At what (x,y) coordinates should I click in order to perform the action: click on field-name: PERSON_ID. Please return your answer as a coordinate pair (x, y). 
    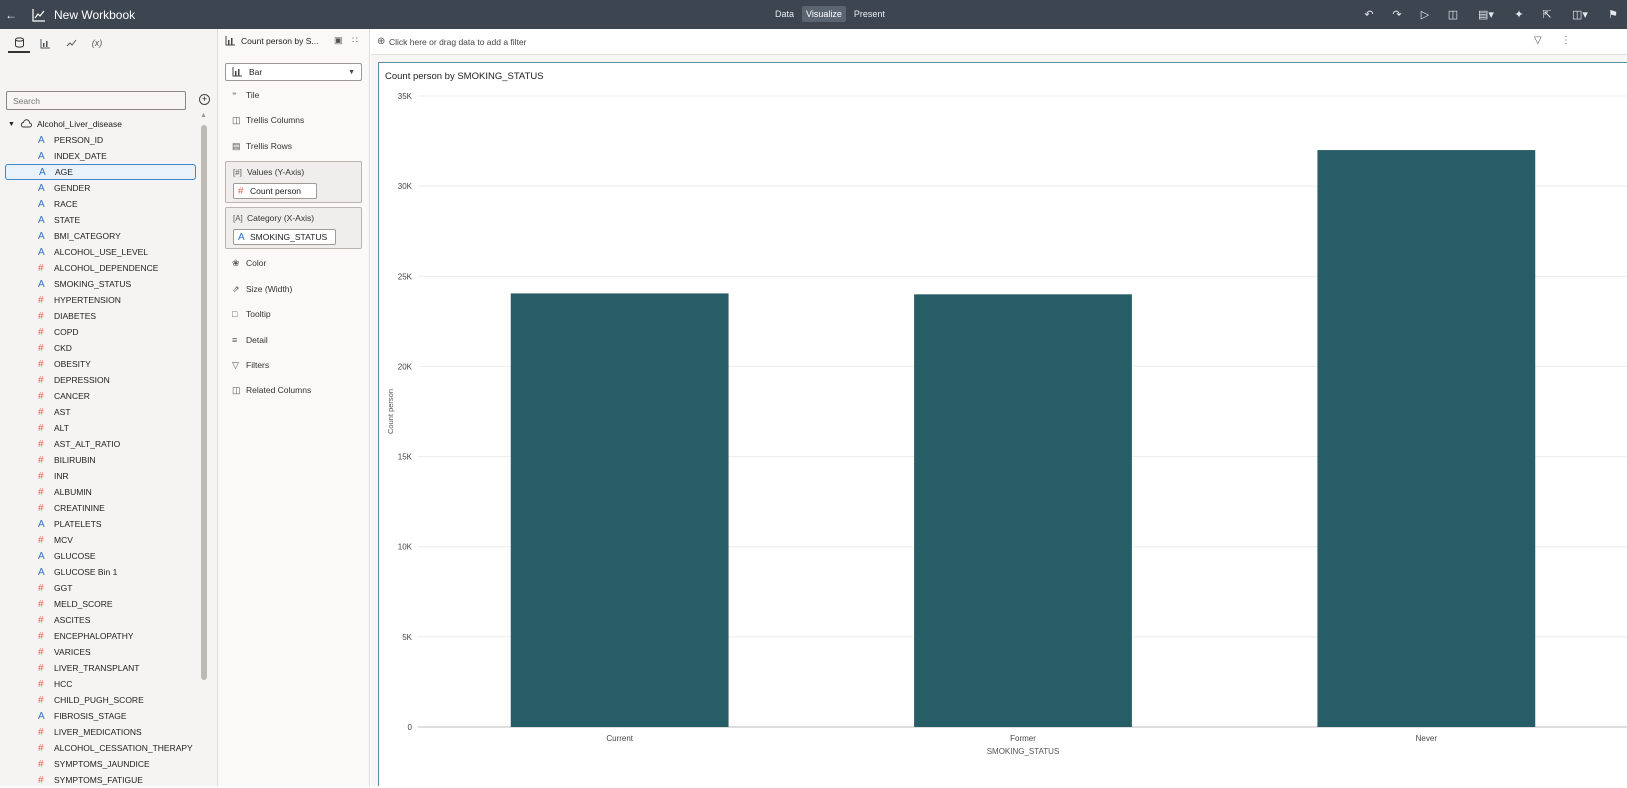
    Looking at the image, I should click on (79, 140).